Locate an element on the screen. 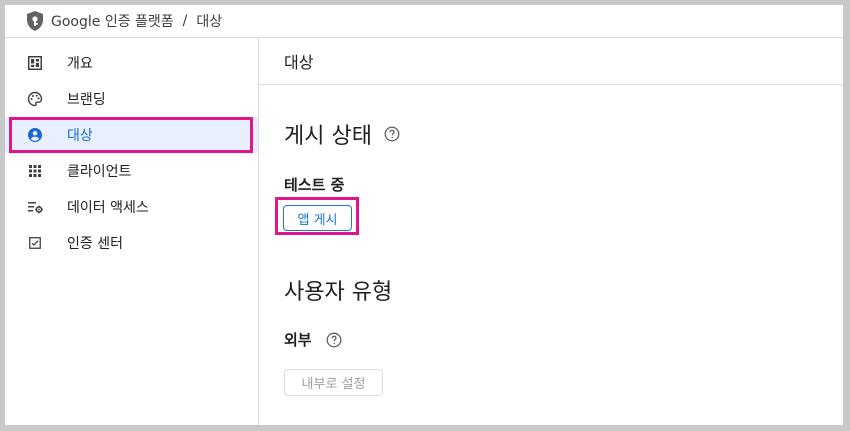 The width and height of the screenshot is (850, 431). sidebar-item-verification-center: 인증 센터 is located at coordinates (131, 243).